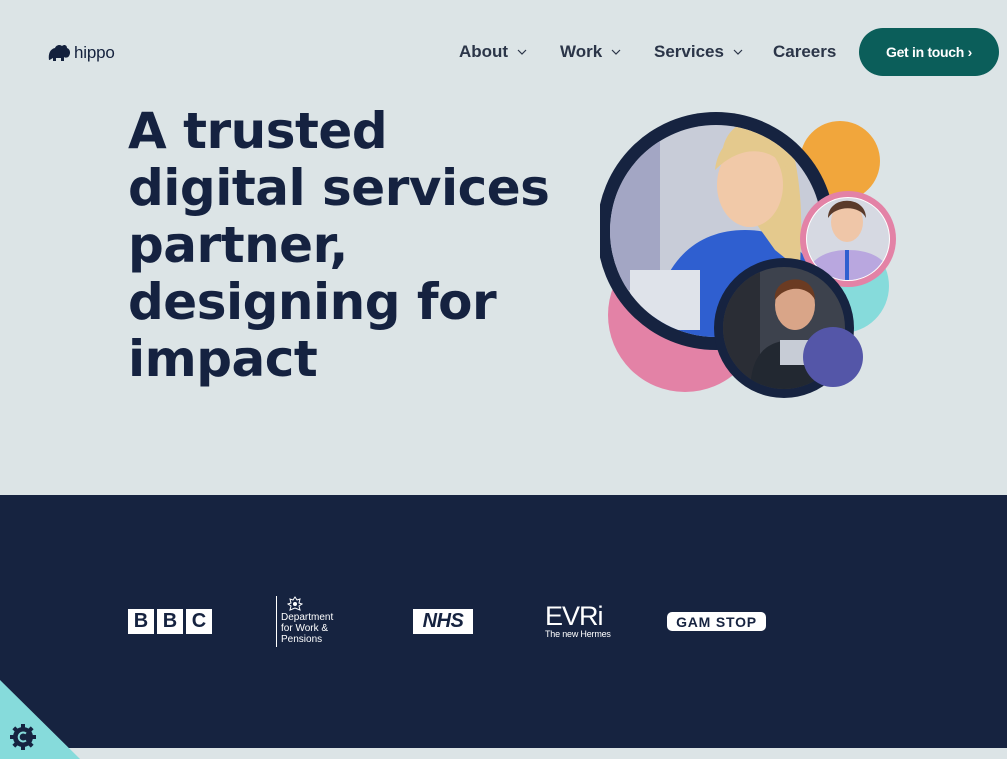 The width and height of the screenshot is (1007, 759). I want to click on nav-item-services: Services, so click(698, 52).